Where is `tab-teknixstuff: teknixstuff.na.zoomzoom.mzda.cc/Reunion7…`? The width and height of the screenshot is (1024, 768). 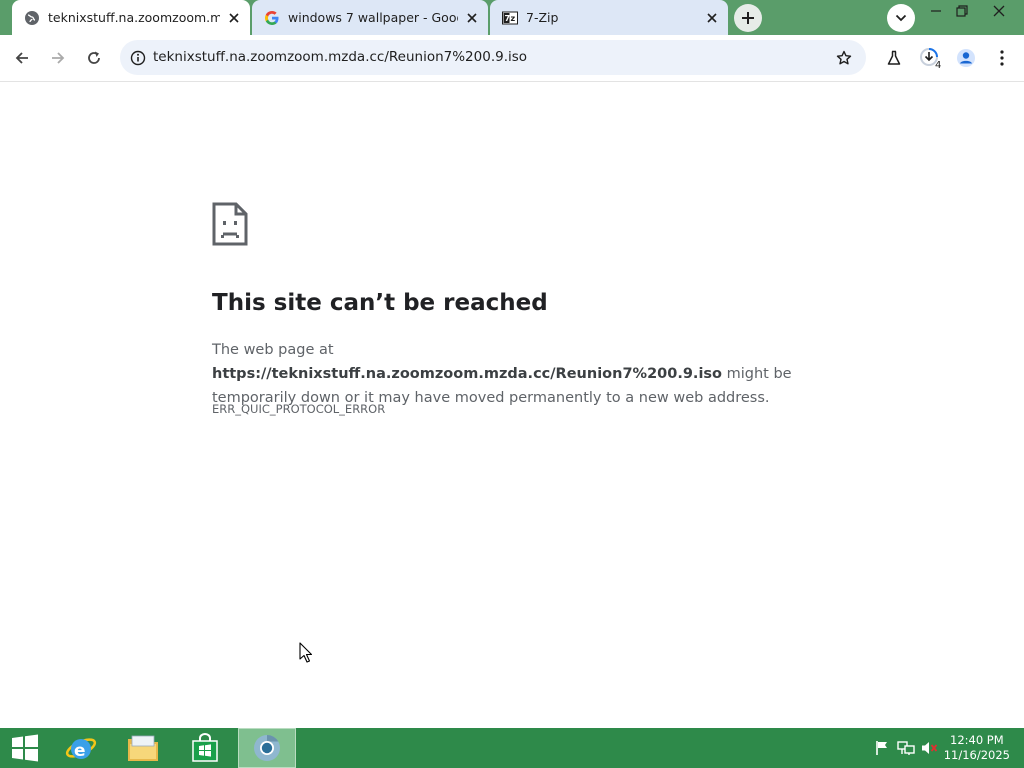 tab-teknixstuff: teknixstuff.na.zoomzoom.mzda.cc/Reunion7… is located at coordinates (131, 17).